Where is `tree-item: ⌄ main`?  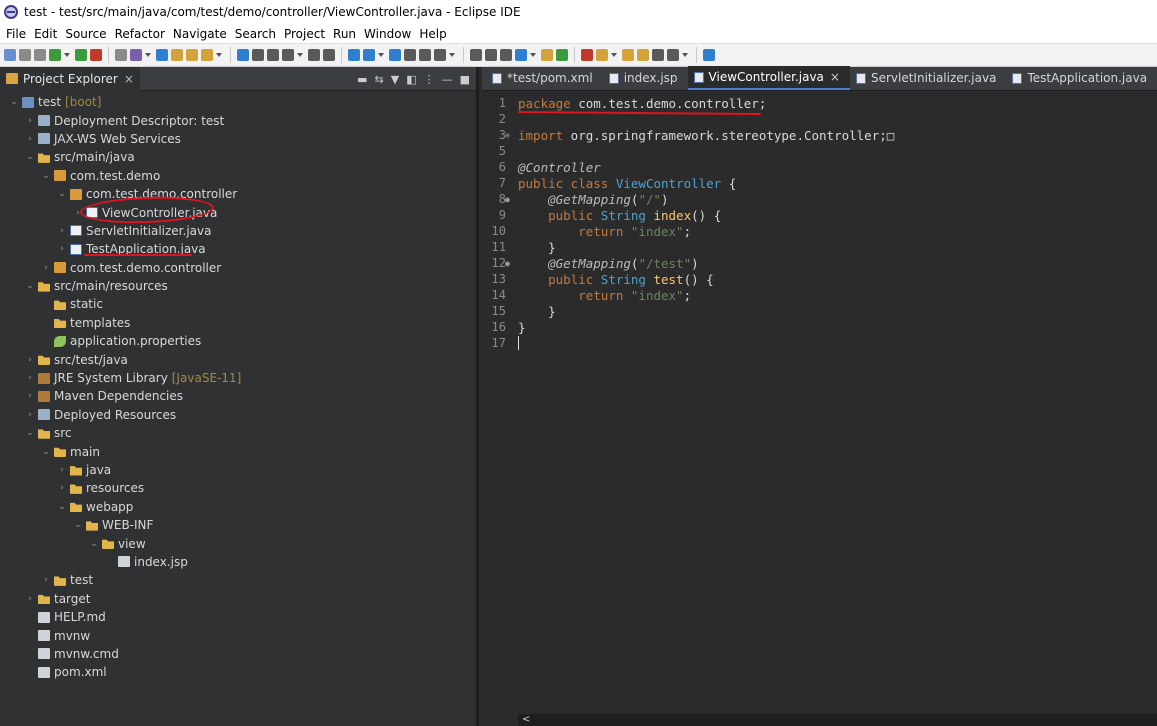
tree-item: ⌄ main is located at coordinates (238, 451).